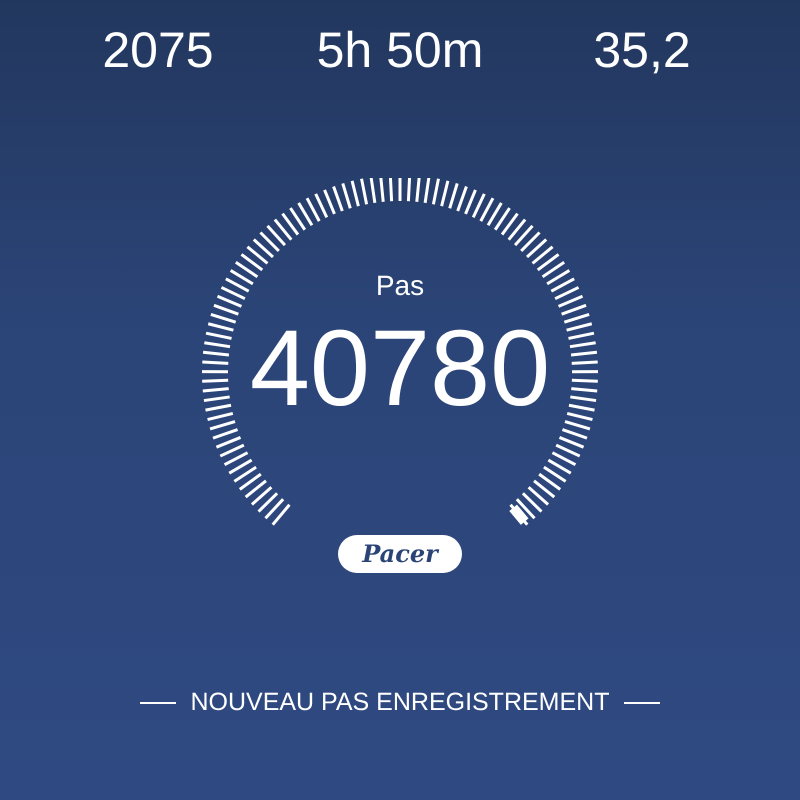 This screenshot has width=800, height=800. What do you see at coordinates (158, 50) in the screenshot?
I see `stat-value: 2075` at bounding box center [158, 50].